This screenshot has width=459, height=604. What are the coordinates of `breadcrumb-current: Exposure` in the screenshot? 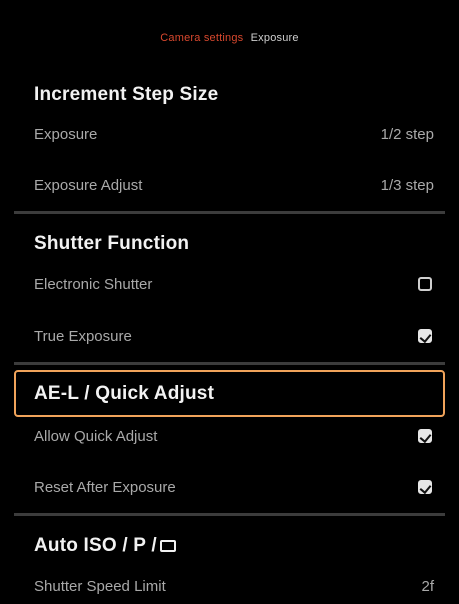 It's located at (274, 38).